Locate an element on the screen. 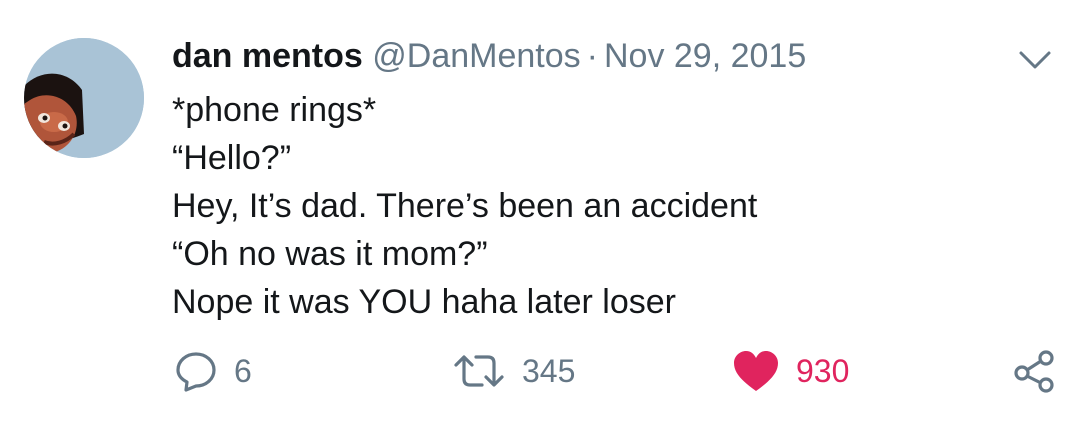 Image resolution: width=1074 pixels, height=433 pixels. like-count: 930 is located at coordinates (823, 370).